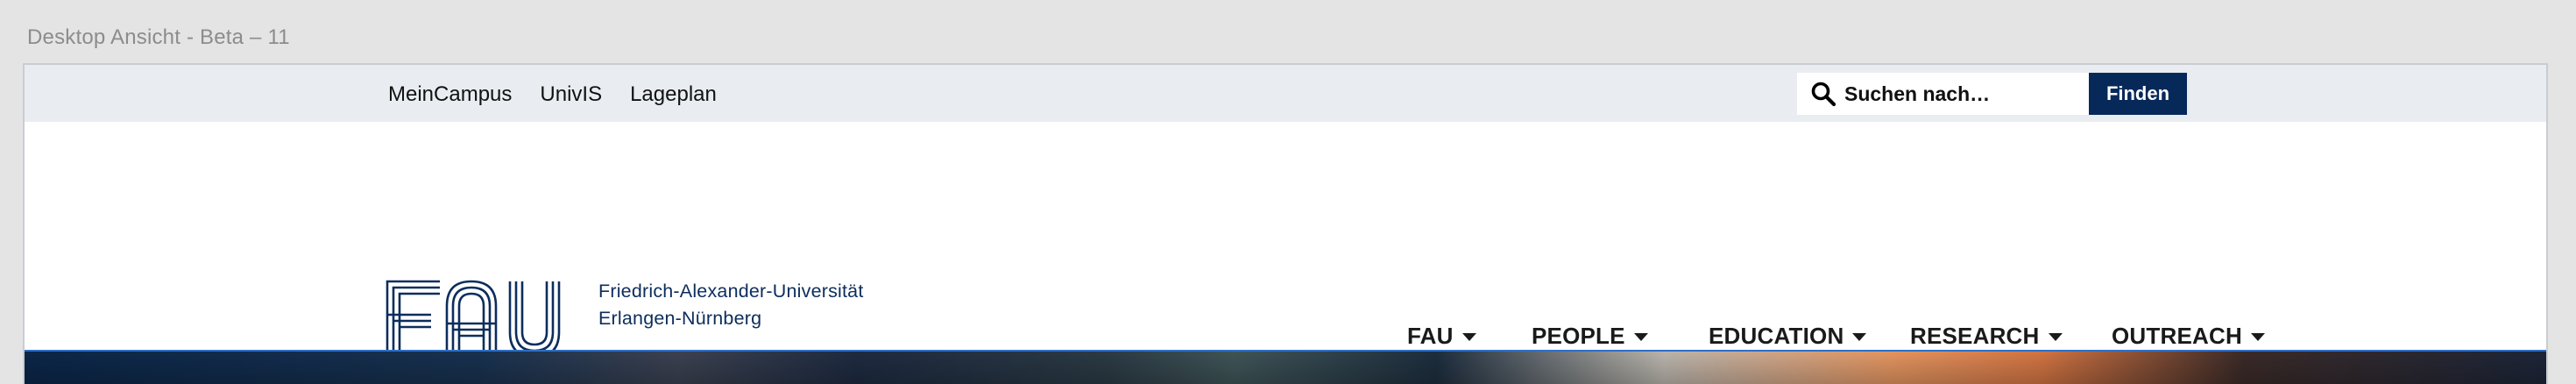 The image size is (2576, 384). I want to click on nav-label: PEOPLE, so click(1578, 336).